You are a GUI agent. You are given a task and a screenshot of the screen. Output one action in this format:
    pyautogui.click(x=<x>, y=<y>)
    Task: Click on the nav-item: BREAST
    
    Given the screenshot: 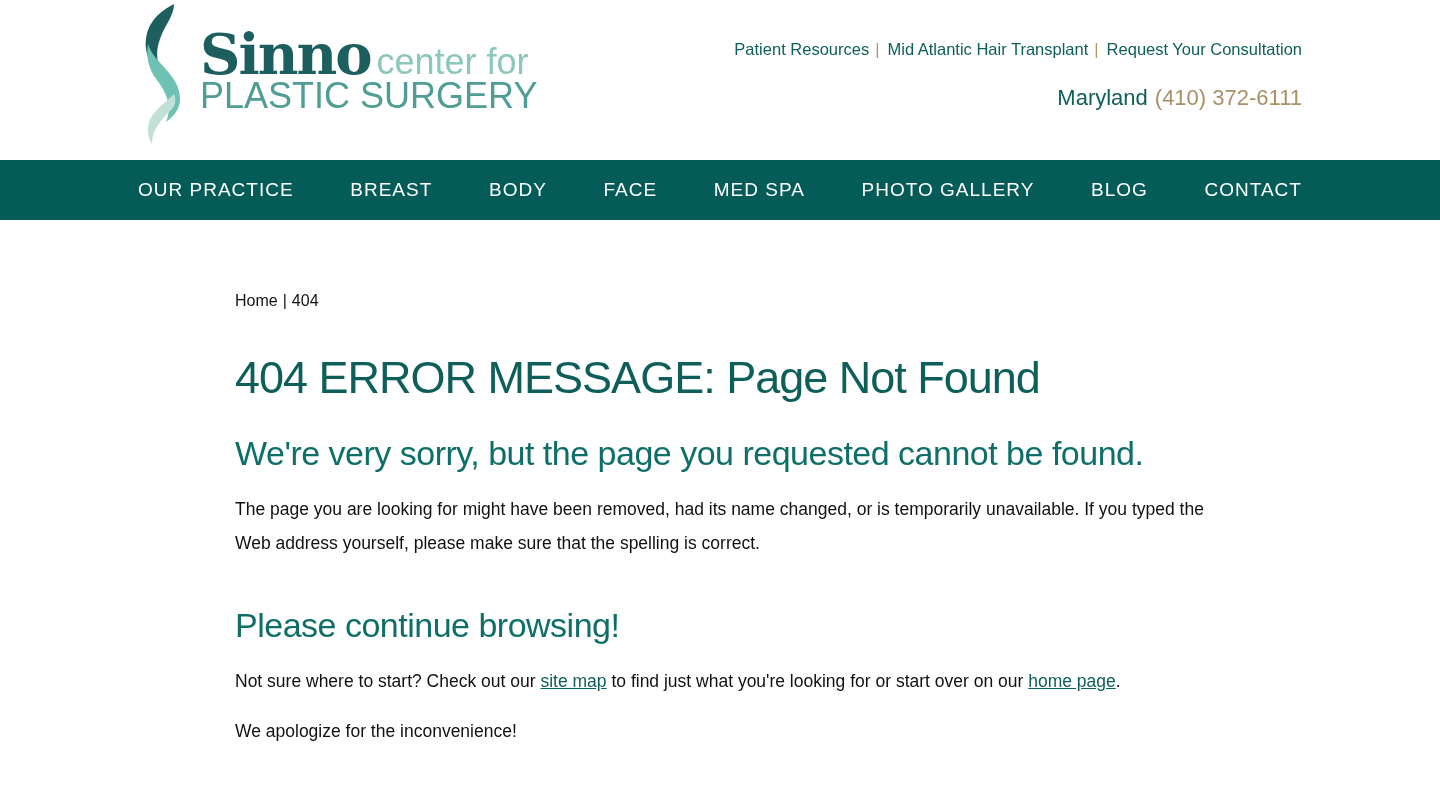 What is the action you would take?
    pyautogui.click(x=391, y=190)
    